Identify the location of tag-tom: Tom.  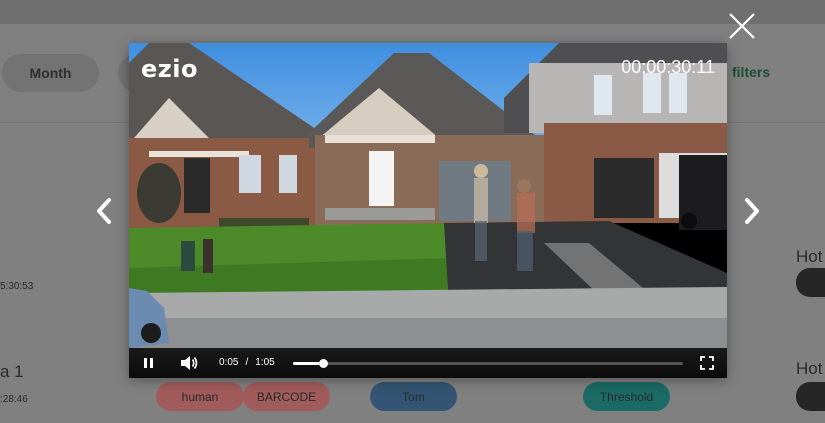
(413, 396).